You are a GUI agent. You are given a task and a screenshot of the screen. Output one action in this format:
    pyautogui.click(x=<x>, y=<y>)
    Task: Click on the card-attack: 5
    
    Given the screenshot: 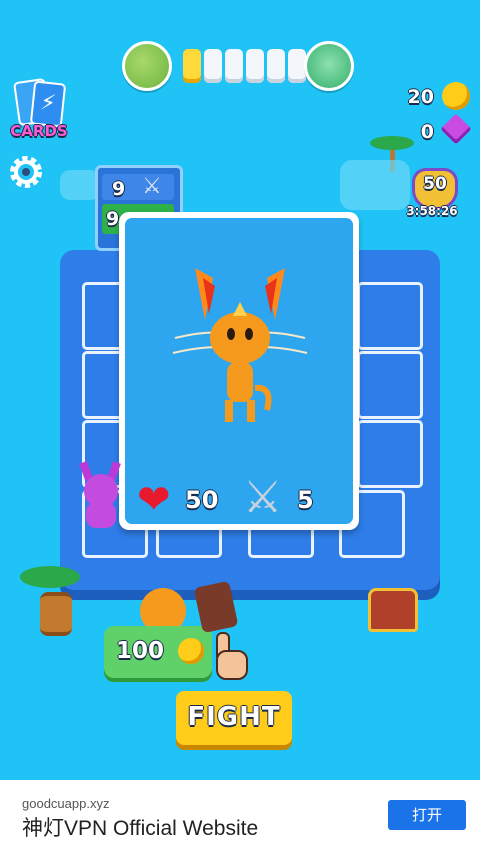 What is the action you would take?
    pyautogui.click(x=305, y=500)
    